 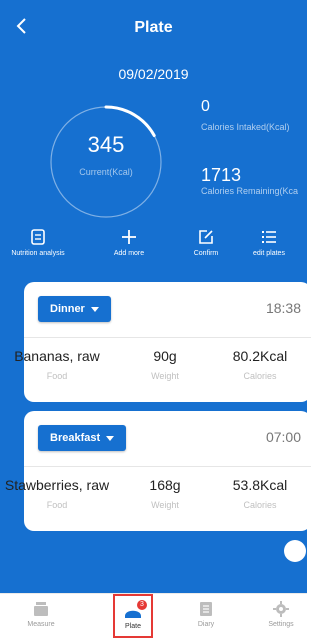 What do you see at coordinates (206, 609) in the screenshot?
I see `diary-icon` at bounding box center [206, 609].